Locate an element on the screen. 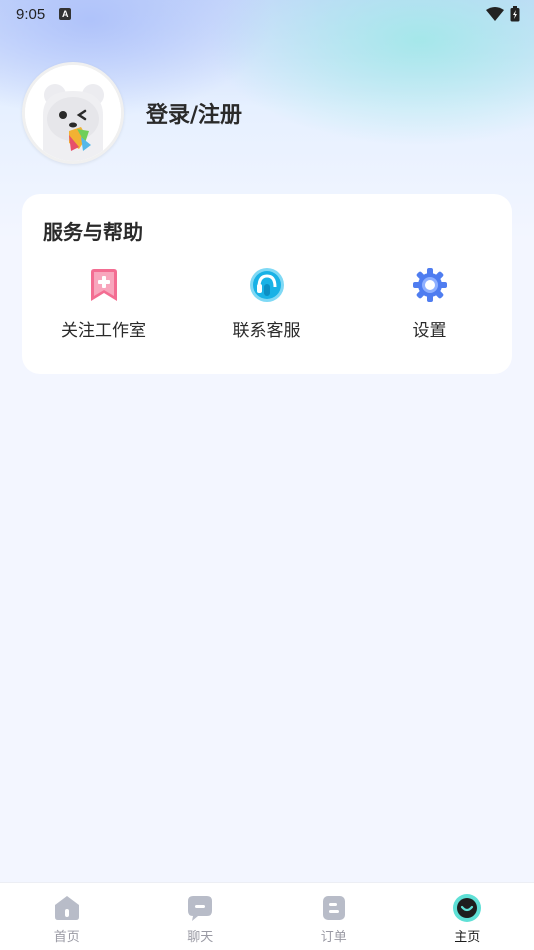  profile-header: 登录/注册 is located at coordinates (132, 113).